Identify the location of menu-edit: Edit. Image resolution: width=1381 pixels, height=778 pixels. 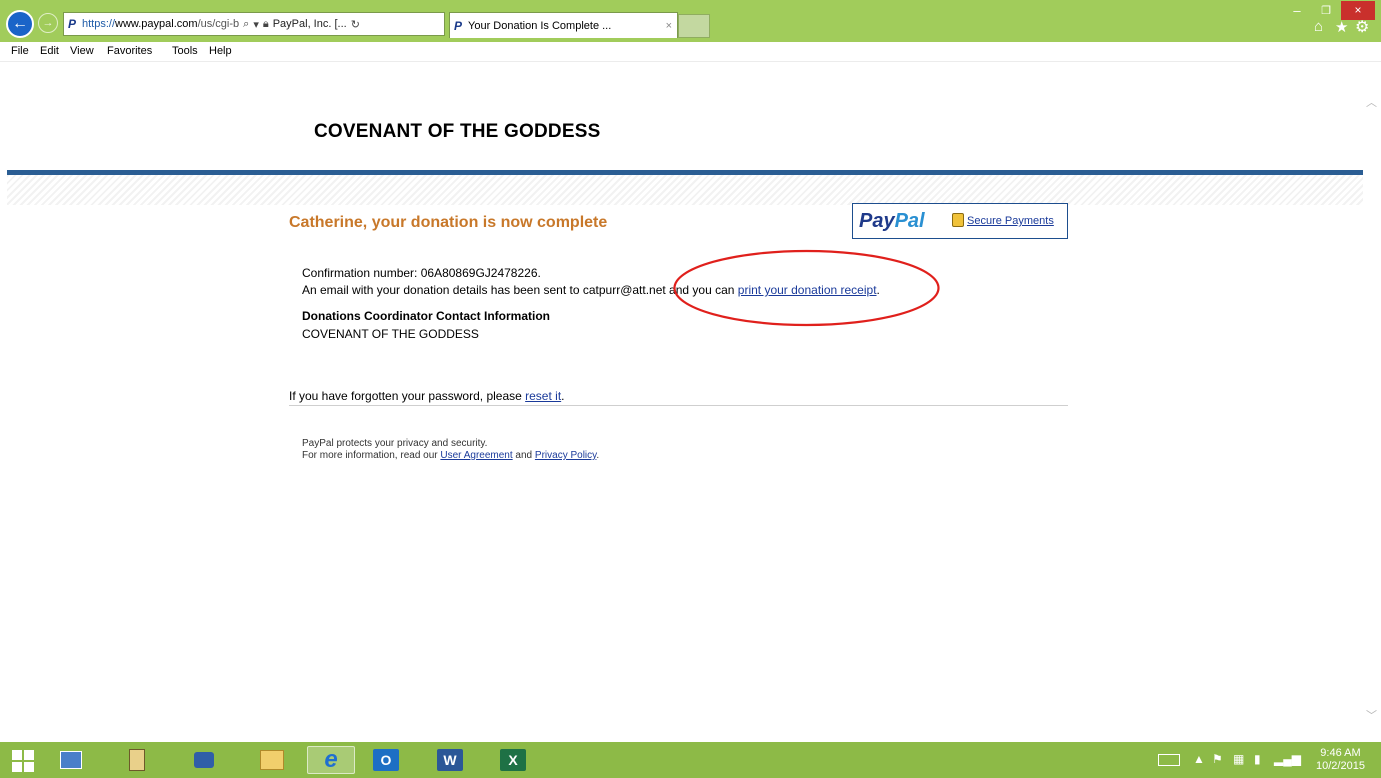
(49, 51).